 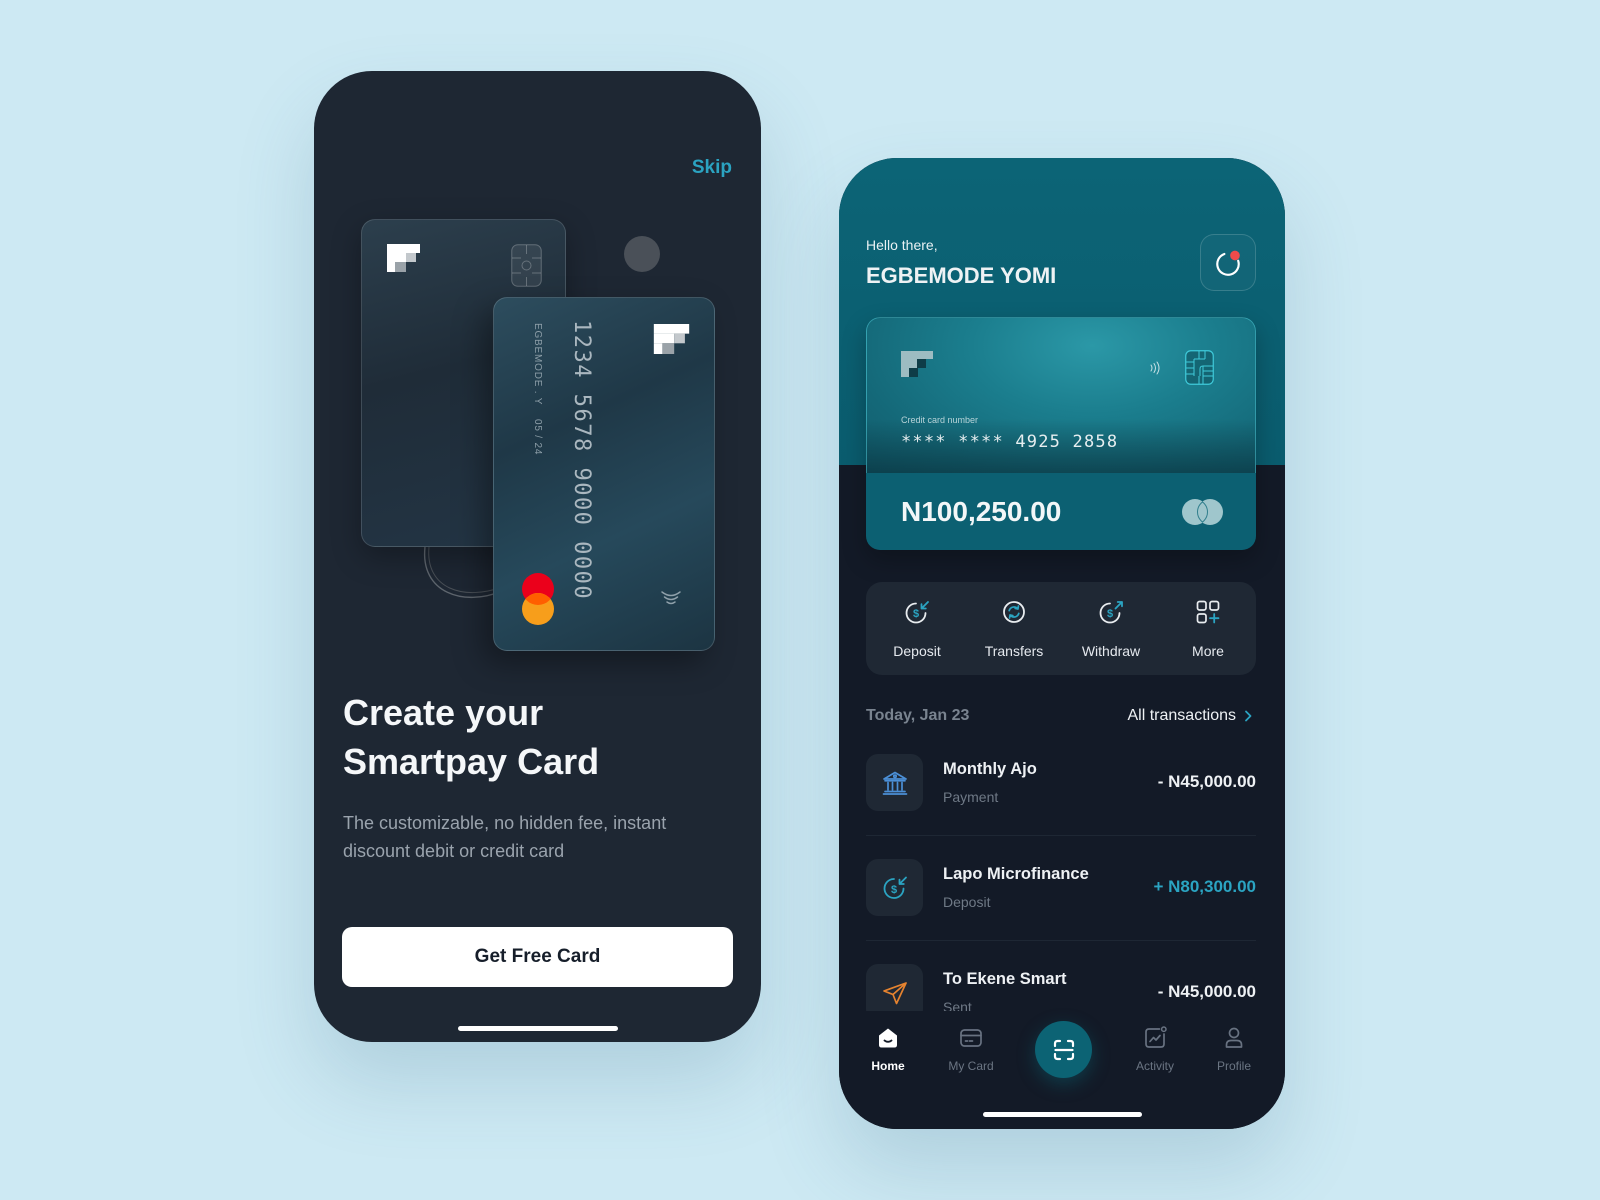 I want to click on transaction-amount: + N80,300.00, so click(x=1204, y=886).